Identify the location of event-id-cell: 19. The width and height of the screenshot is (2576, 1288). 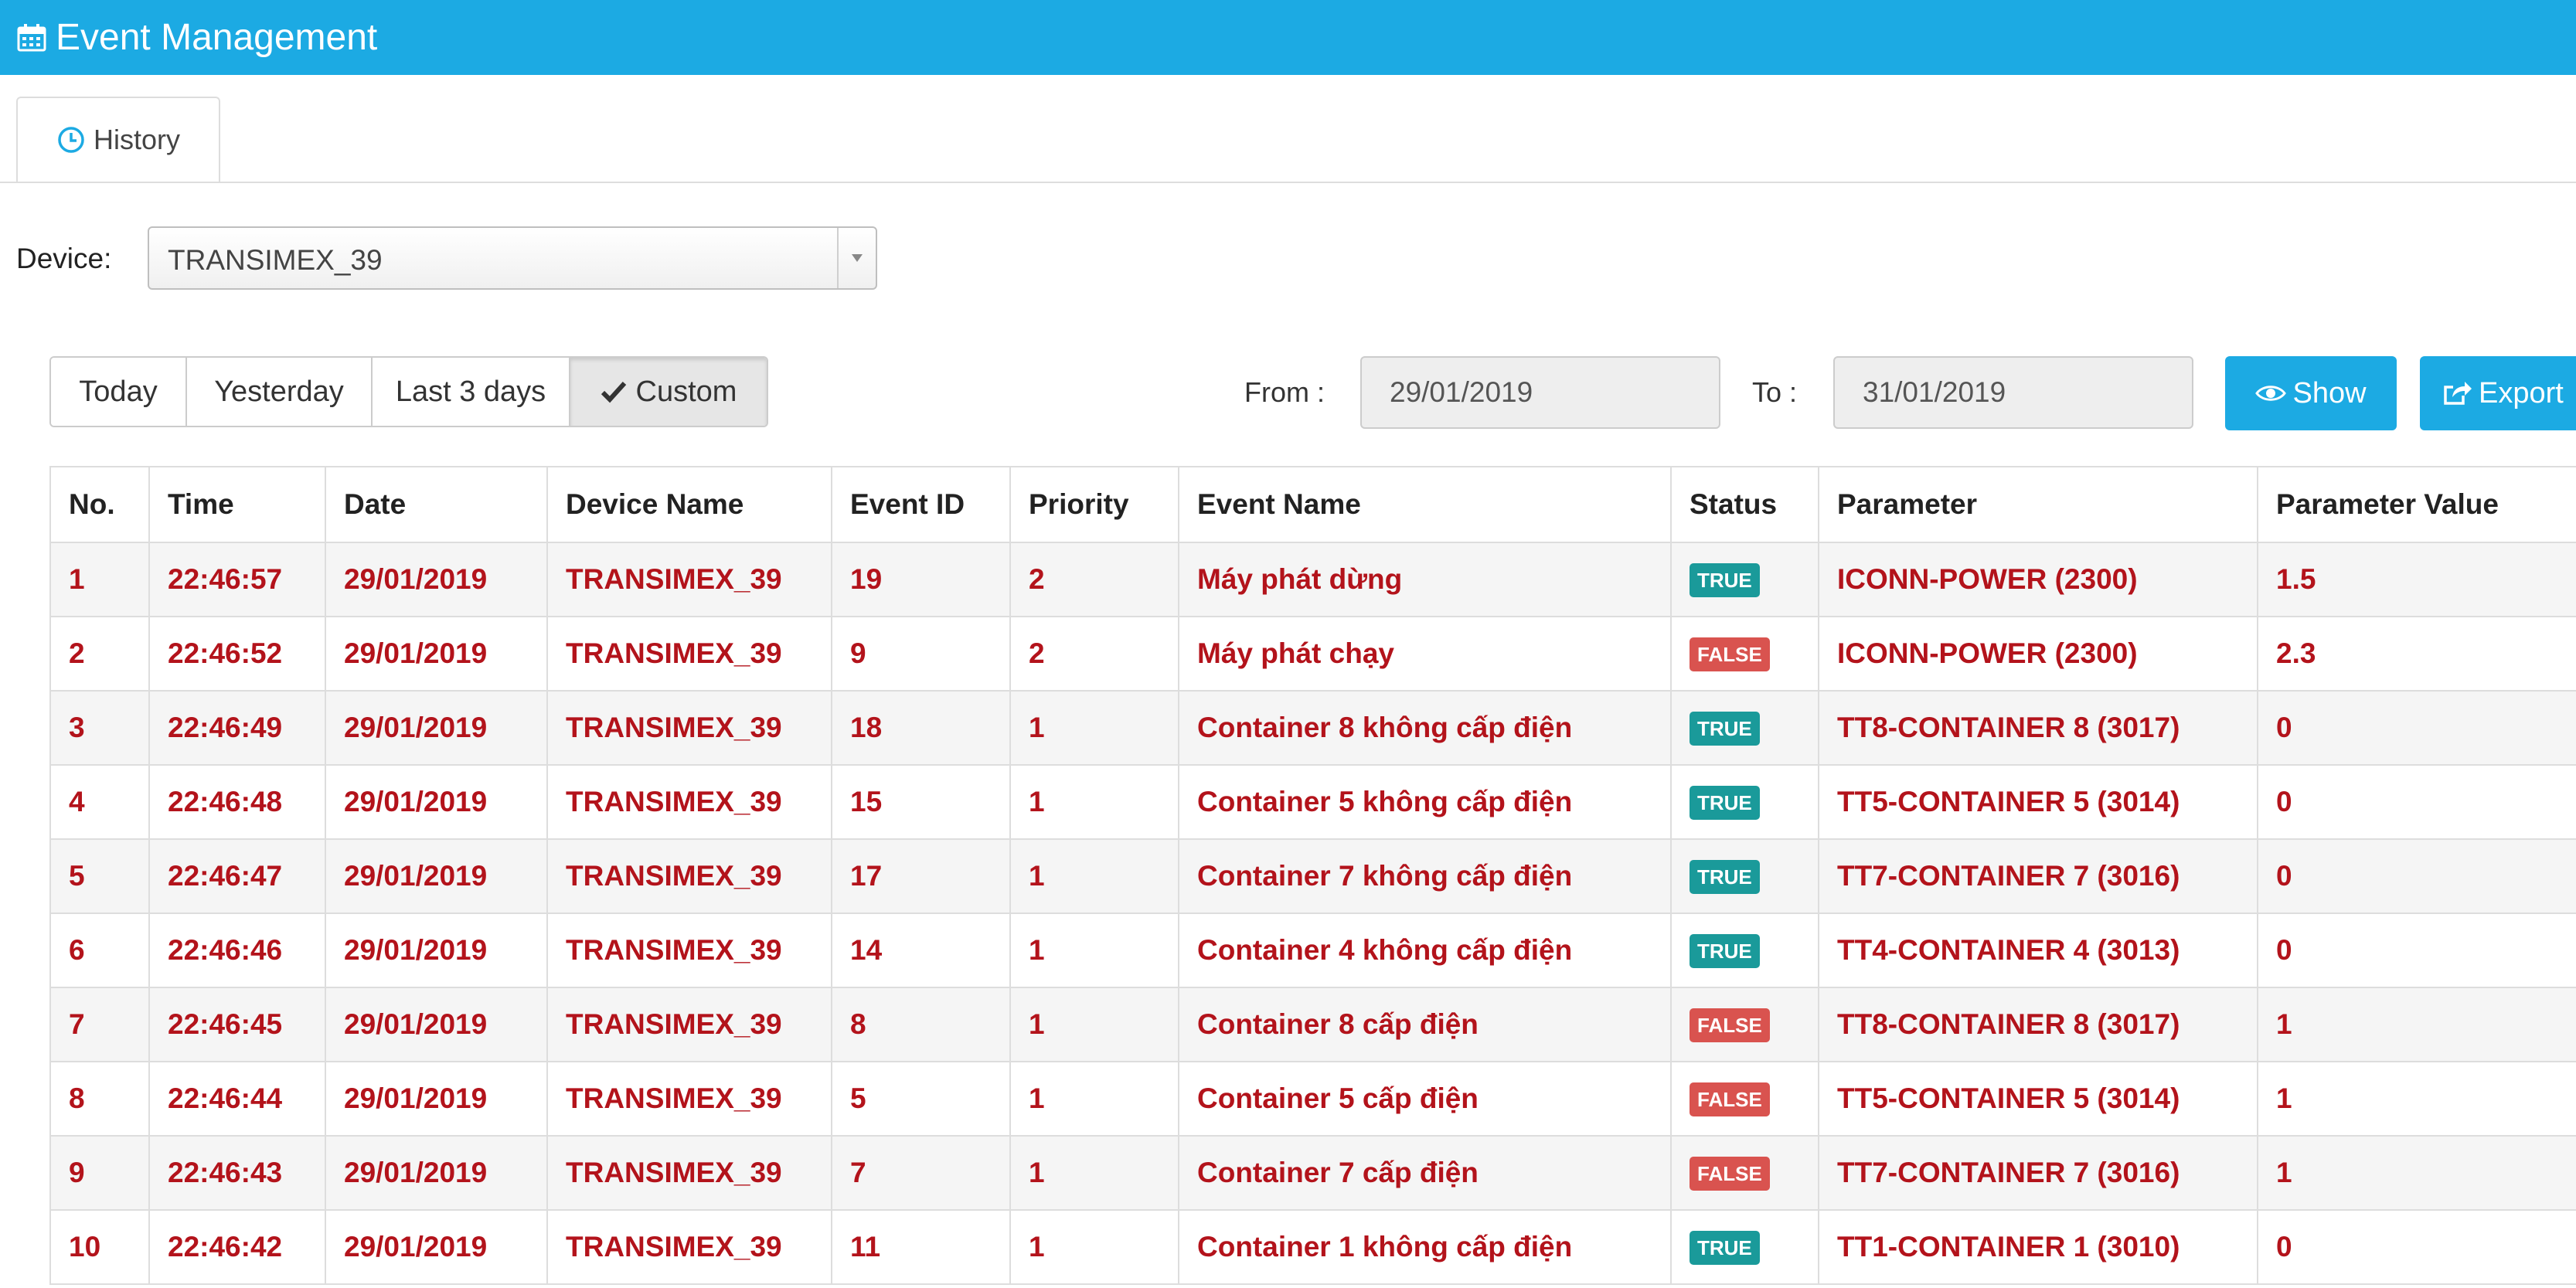
(921, 579).